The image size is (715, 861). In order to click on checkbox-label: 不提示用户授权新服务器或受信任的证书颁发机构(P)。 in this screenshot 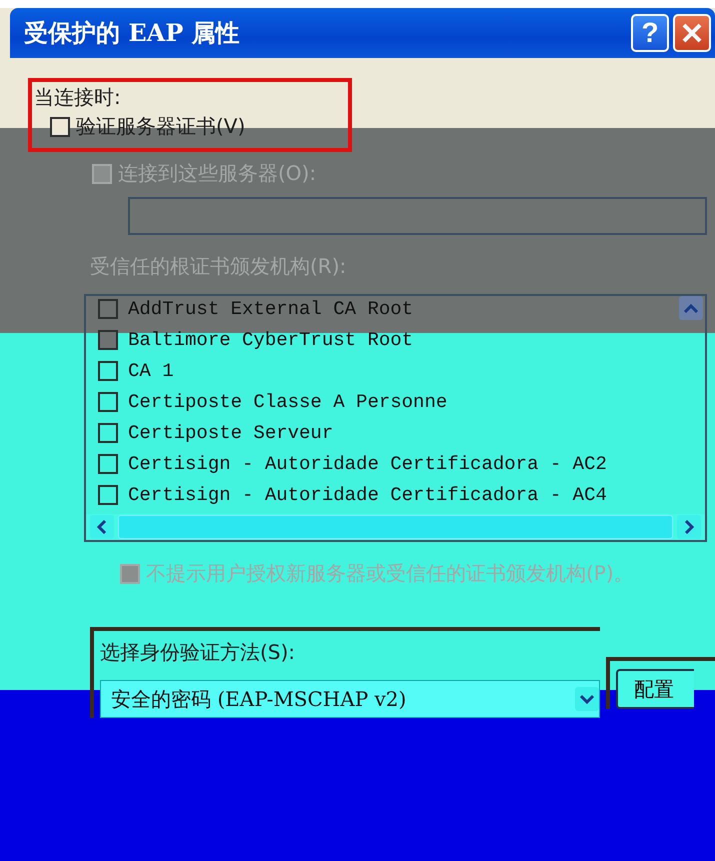, I will do `click(390, 573)`.